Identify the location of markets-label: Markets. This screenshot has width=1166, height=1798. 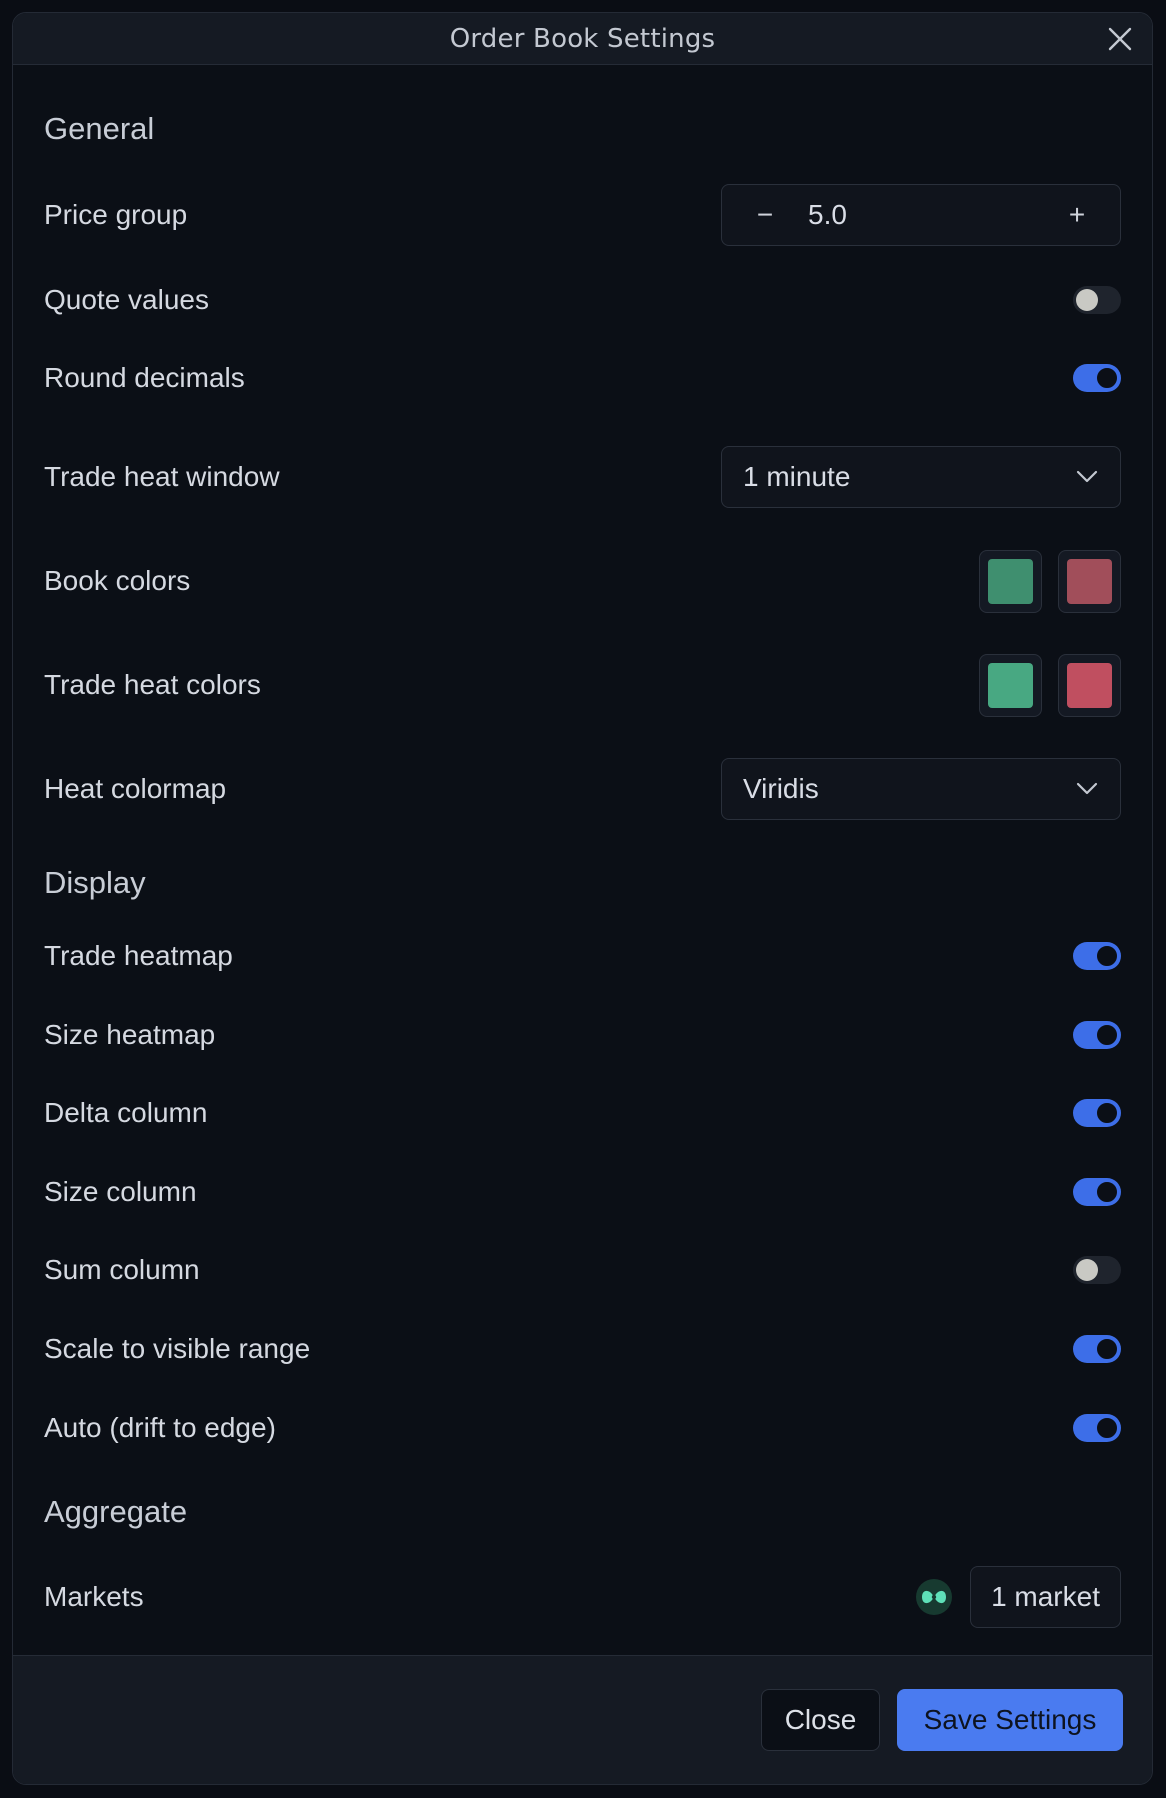
(94, 1596).